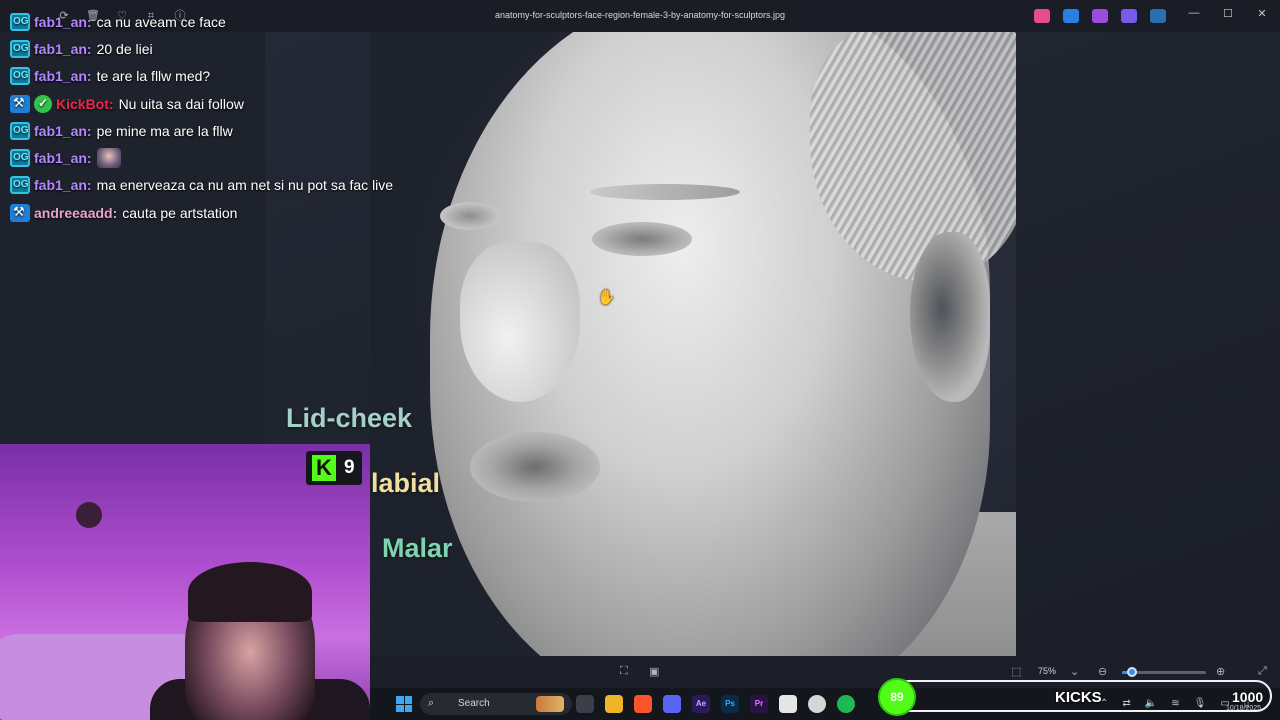 The width and height of the screenshot is (1280, 720). What do you see at coordinates (665, 192) in the screenshot?
I see `sculpture-brow` at bounding box center [665, 192].